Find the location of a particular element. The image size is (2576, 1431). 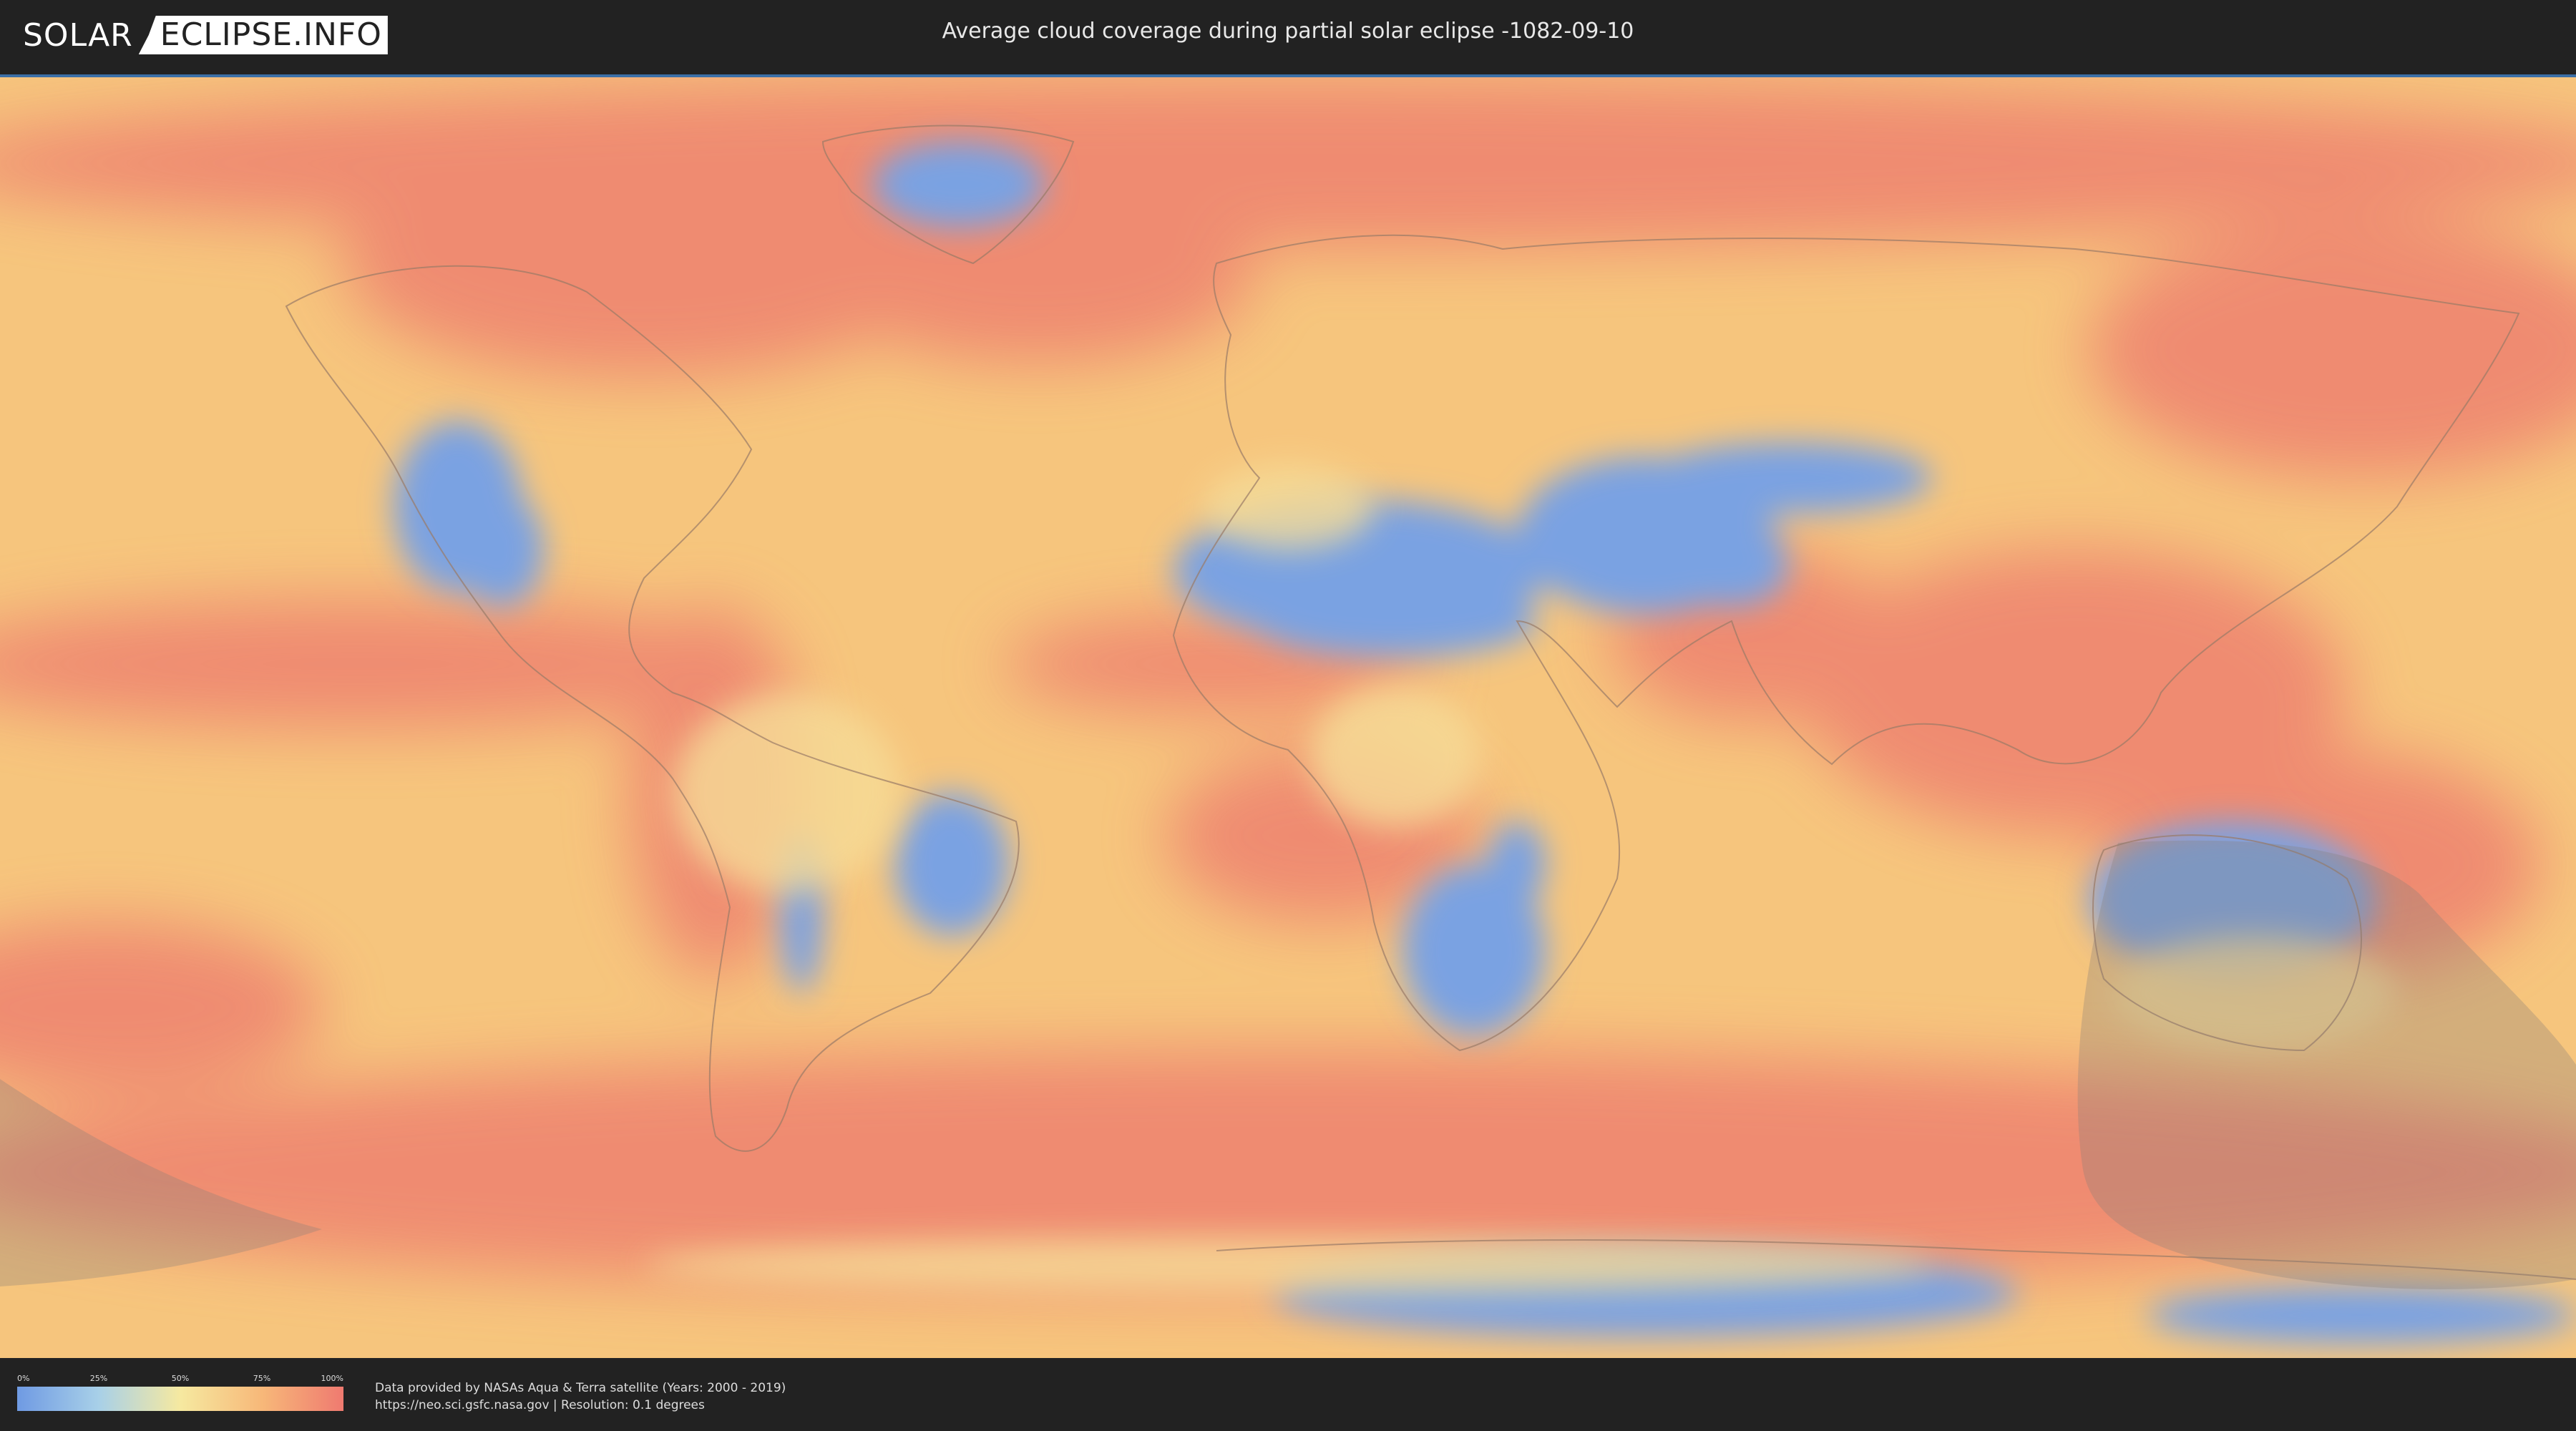

legend-tick-75: 75% is located at coordinates (262, 1378).